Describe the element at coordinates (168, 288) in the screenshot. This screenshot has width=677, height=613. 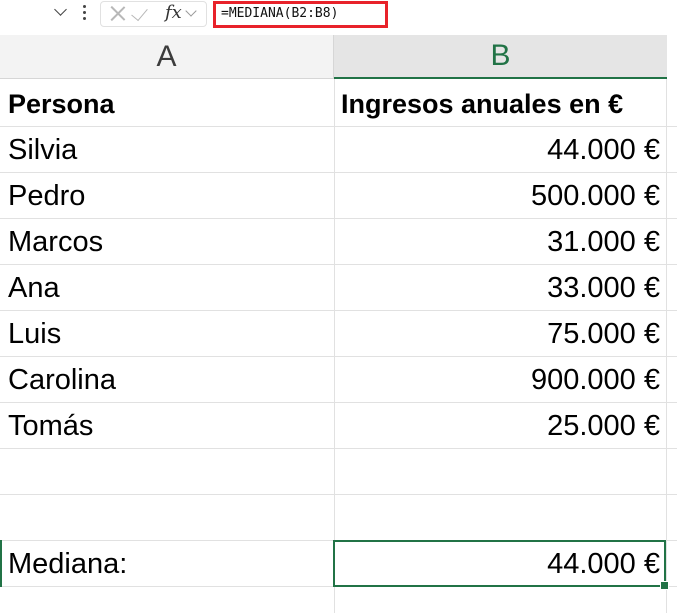
I see `cell-a5: Ana` at that location.